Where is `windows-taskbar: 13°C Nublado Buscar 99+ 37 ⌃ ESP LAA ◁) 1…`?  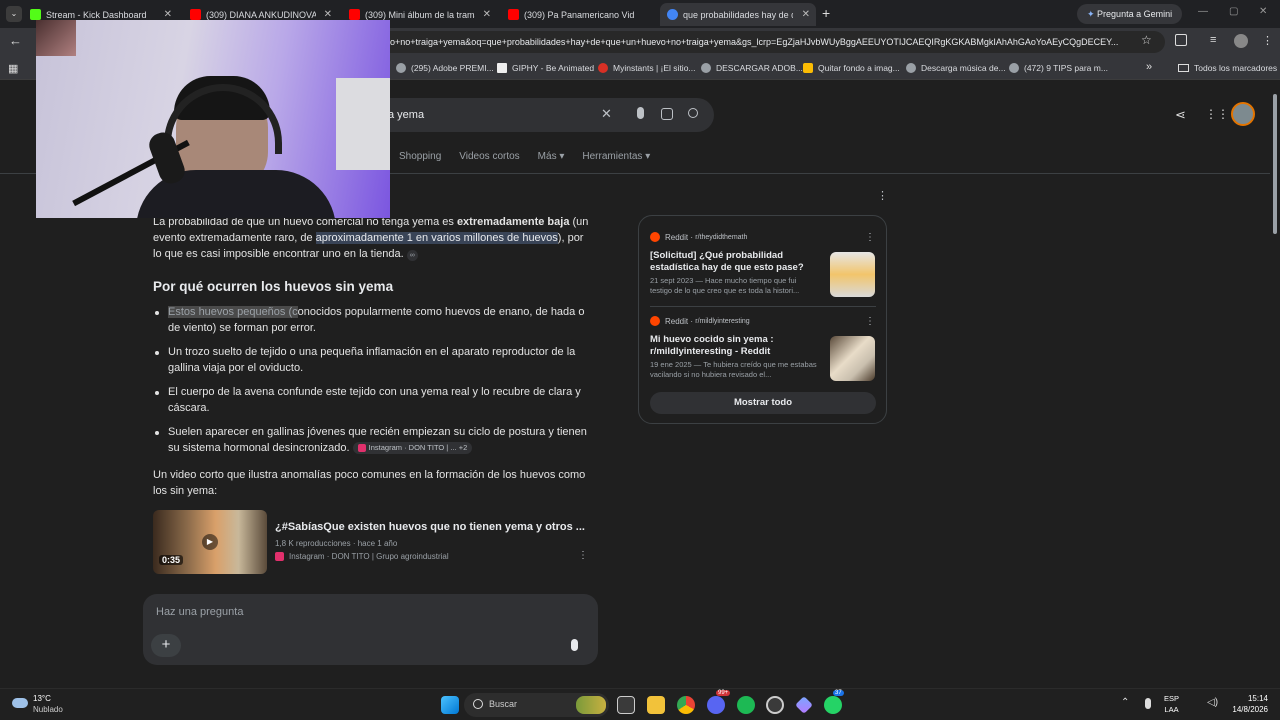
windows-taskbar: 13°C Nublado Buscar 99+ 37 ⌃ ESP LAA ◁) 1… is located at coordinates (640, 704).